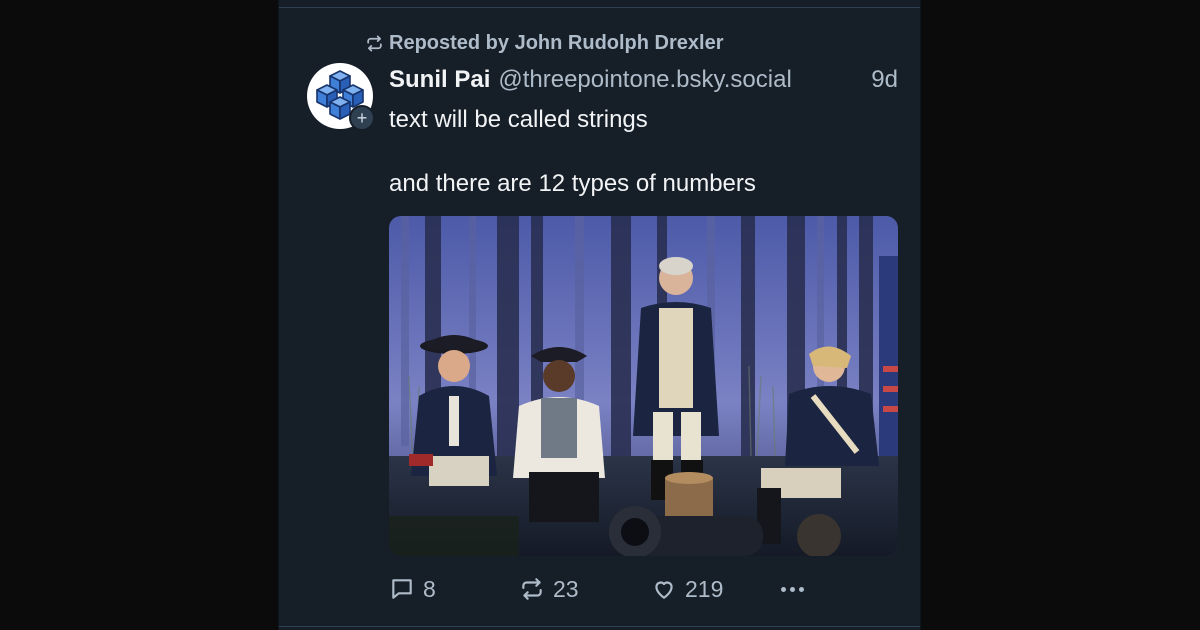 This screenshot has height=630, width=1200. I want to click on post-actions: 8 23 219, so click(599, 589).